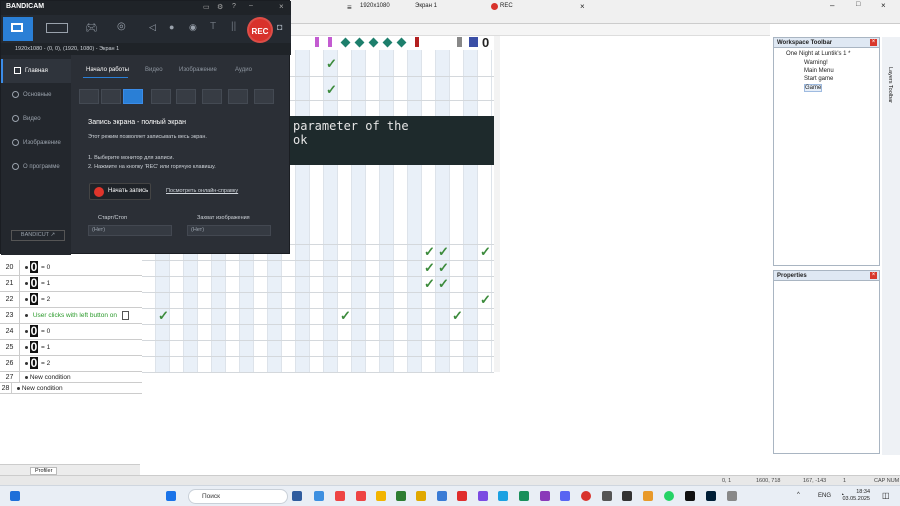 The width and height of the screenshot is (900, 506). What do you see at coordinates (798, 495) in the screenshot?
I see `tray-chevron-icon: ^` at bounding box center [798, 495].